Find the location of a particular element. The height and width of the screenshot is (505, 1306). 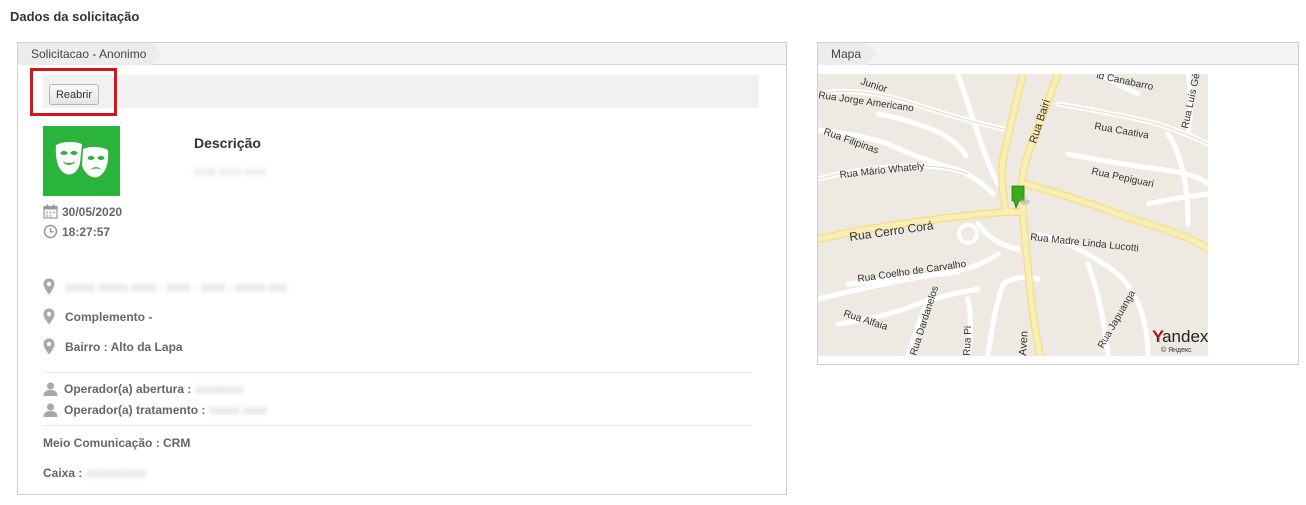

tab-request: Solicitacao - Anonimo is located at coordinates (91, 54).